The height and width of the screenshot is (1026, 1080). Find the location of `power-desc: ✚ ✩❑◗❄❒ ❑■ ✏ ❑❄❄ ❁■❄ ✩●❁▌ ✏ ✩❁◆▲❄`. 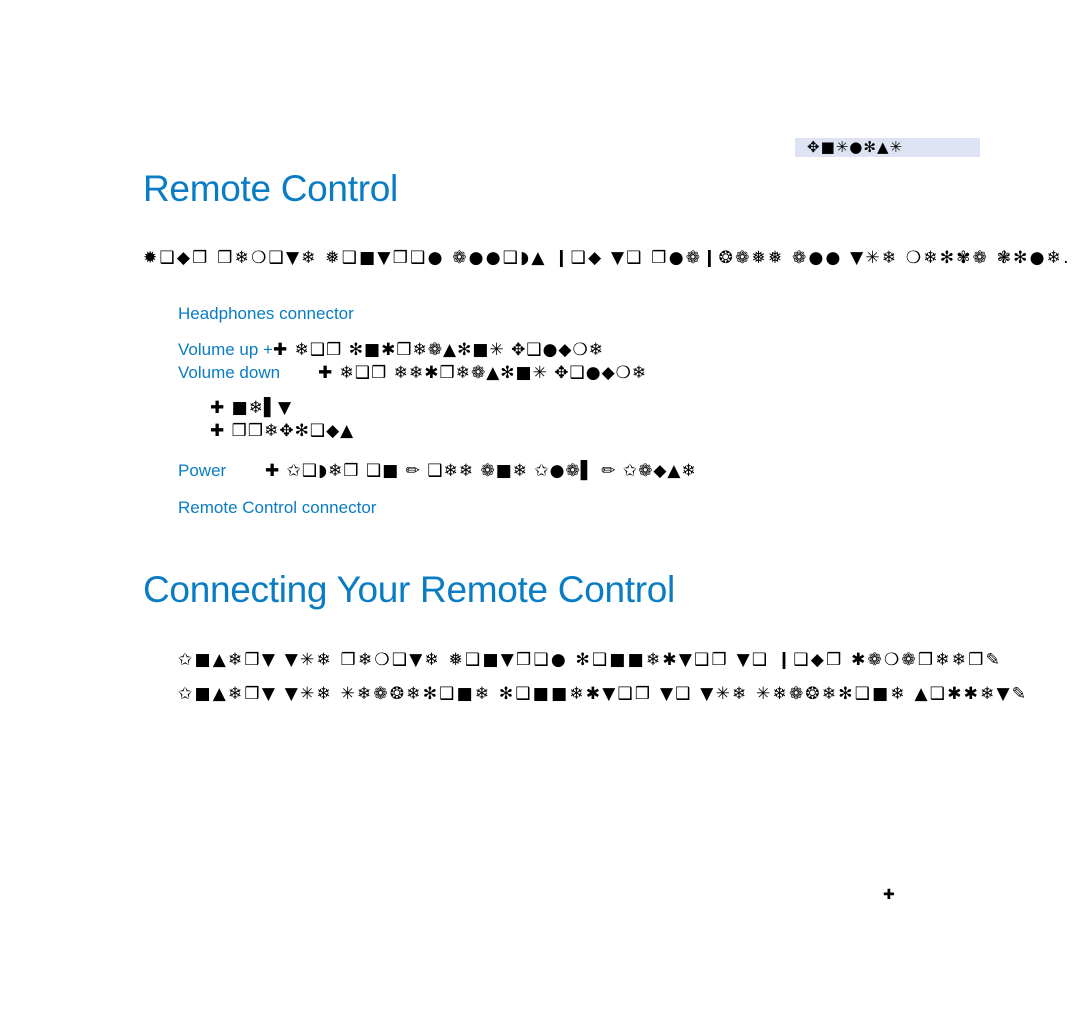

power-desc: ✚ ✩❑◗❄❒ ❑■ ✏ ❑❄❄ ❁■❄ ✩●❁▌ ✏ ✩❁◆▲❄ is located at coordinates (481, 471).